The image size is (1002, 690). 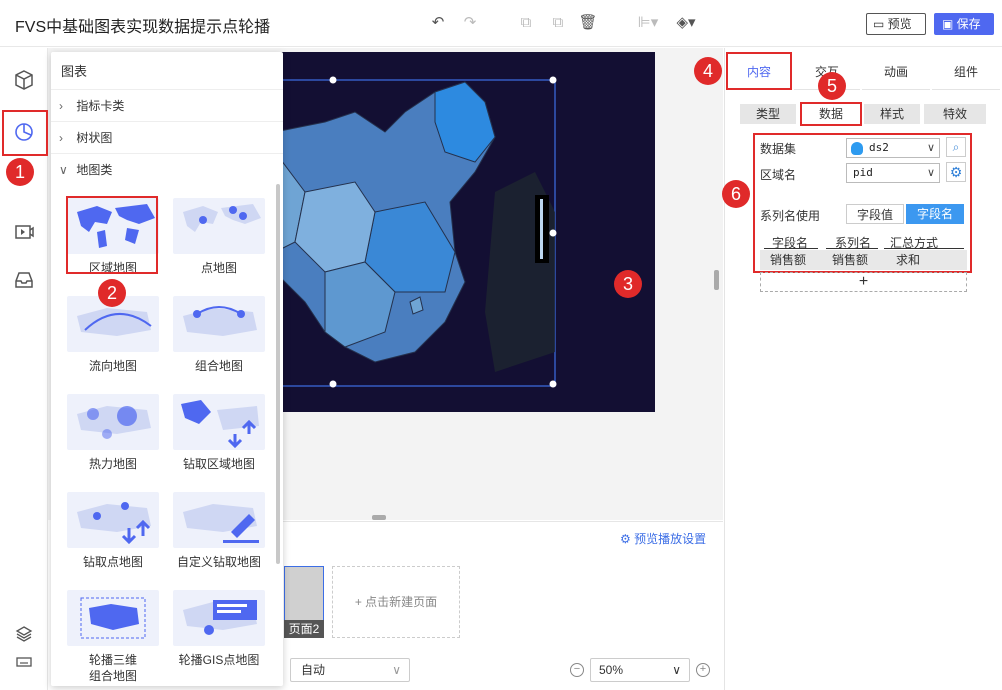 I want to click on preview-button: ▭ 预览, so click(x=896, y=24).